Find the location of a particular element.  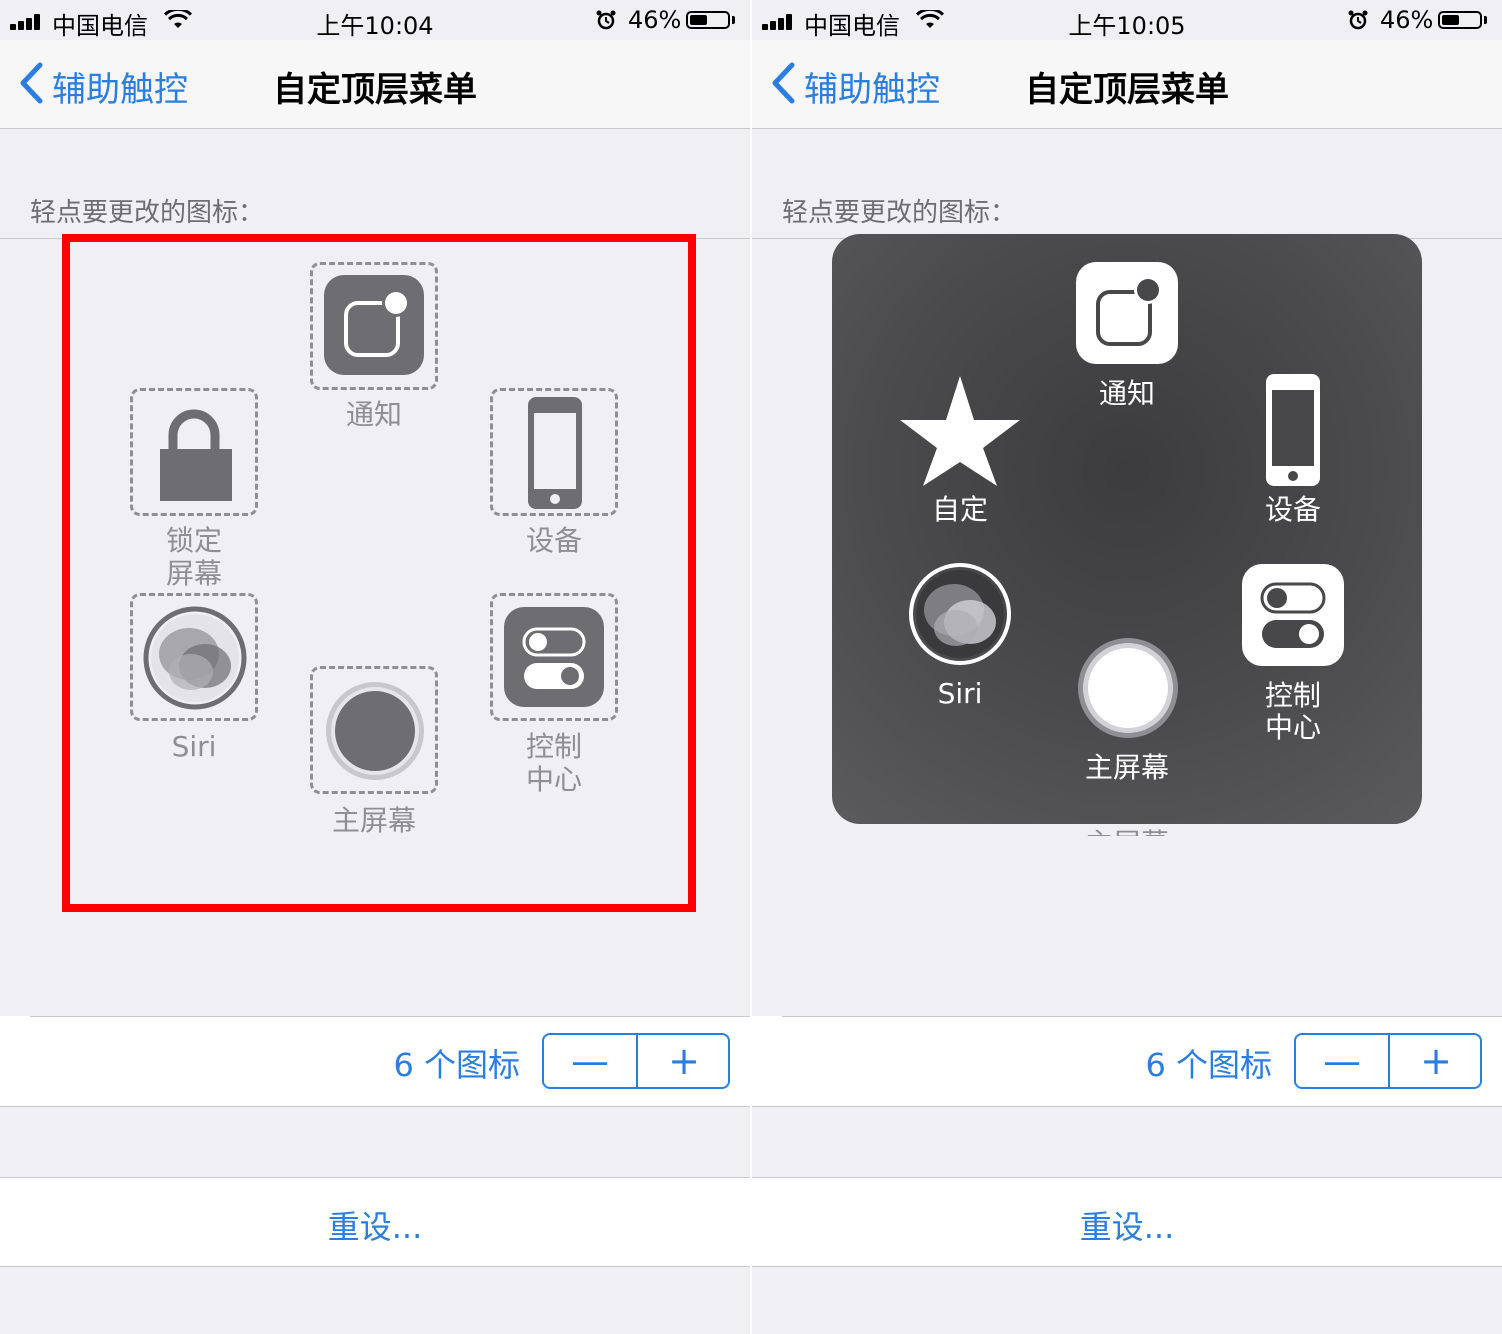

menu-notification-button is located at coordinates (1127, 313).